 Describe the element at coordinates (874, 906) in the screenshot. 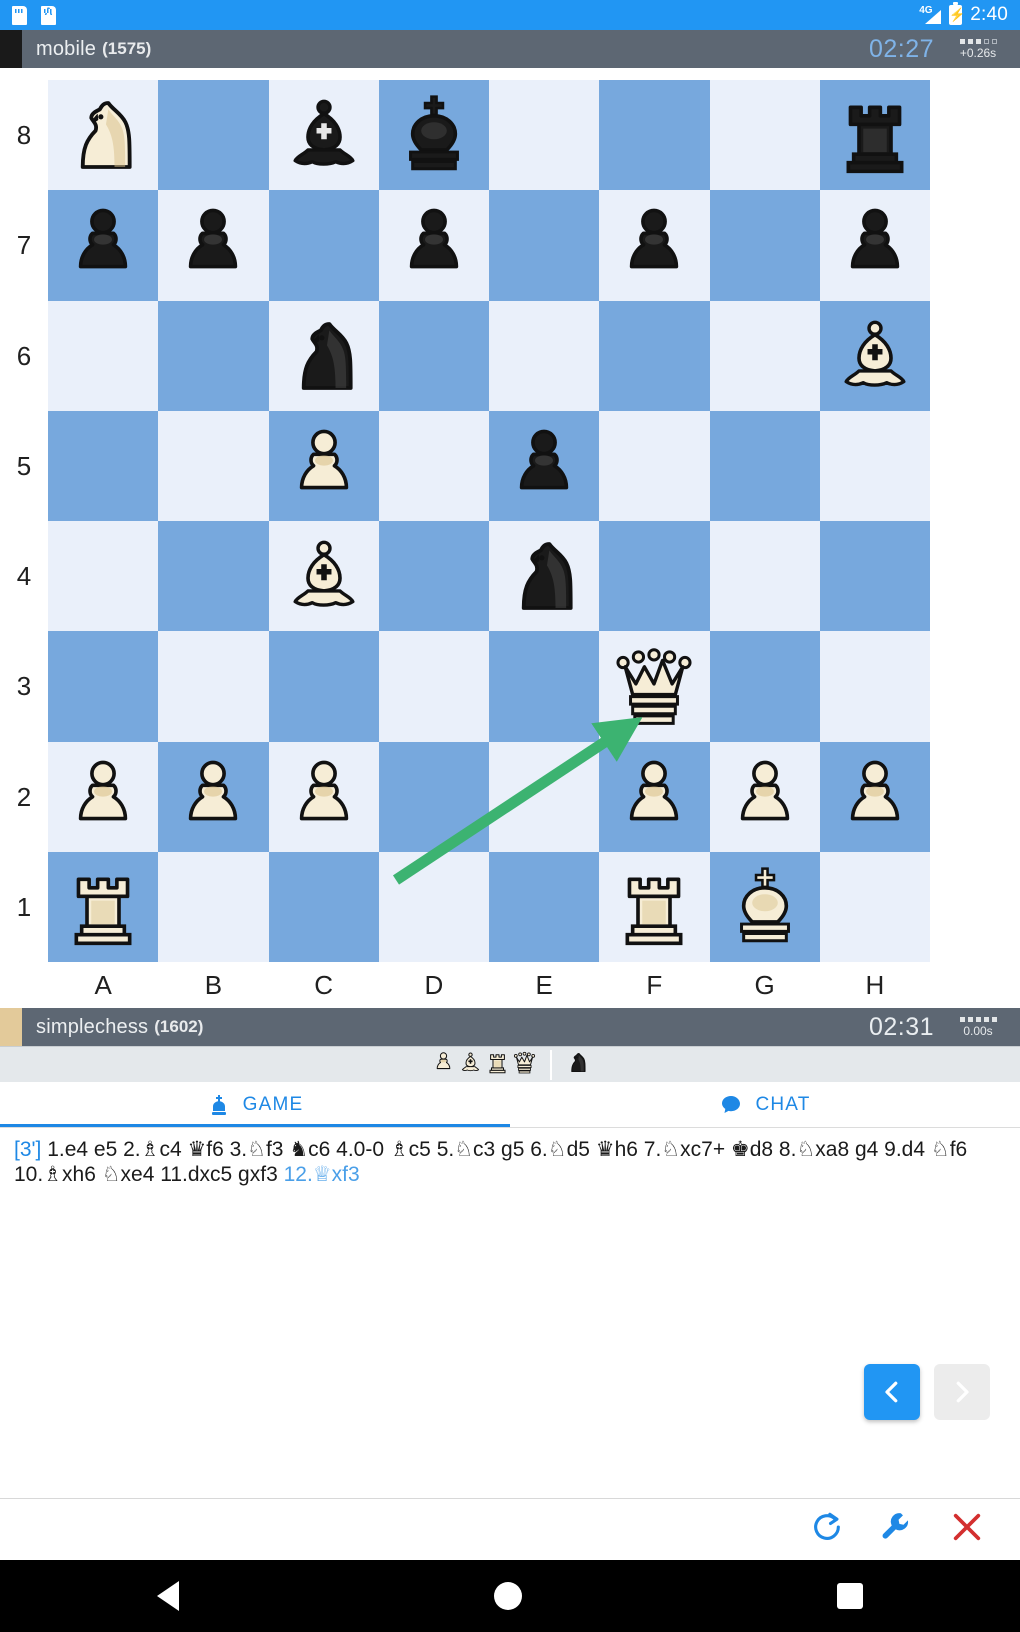

I see `board-square-h1` at that location.